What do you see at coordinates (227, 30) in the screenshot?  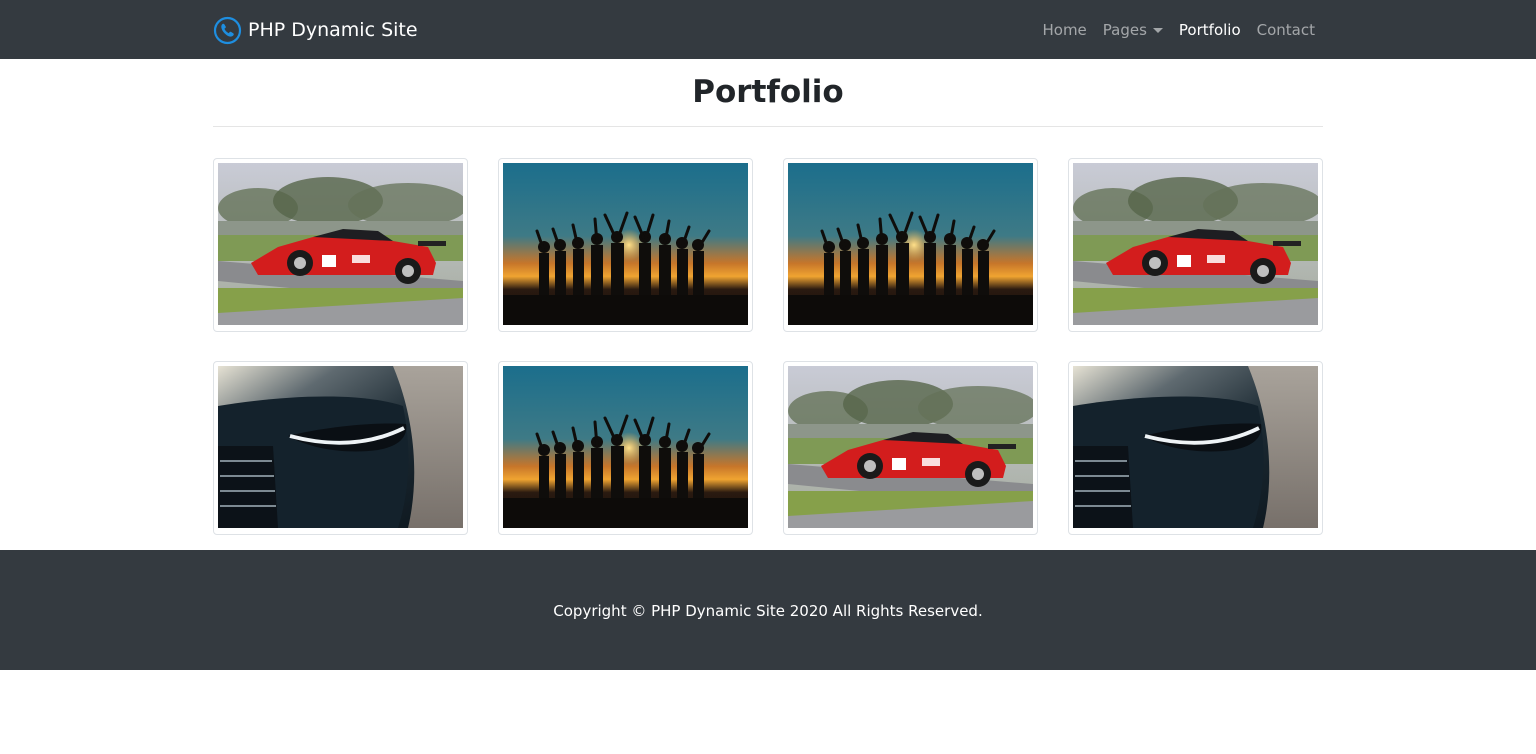 I see `phone-in-circle-icon` at bounding box center [227, 30].